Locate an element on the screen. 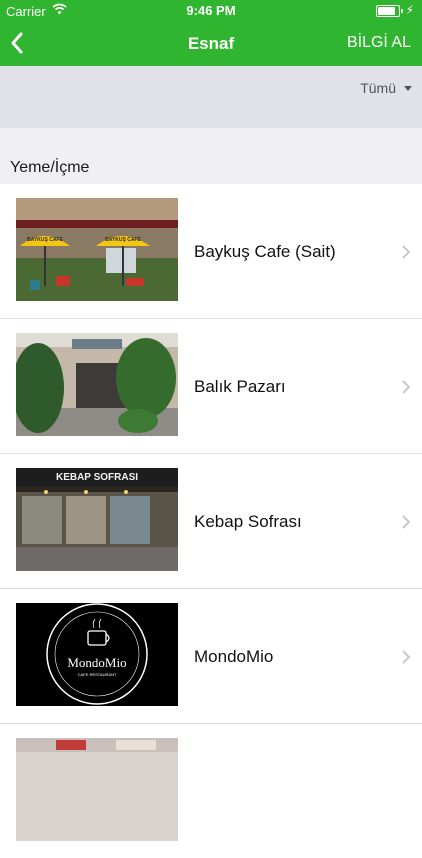  section-header: Yeme/İçme is located at coordinates (211, 156).